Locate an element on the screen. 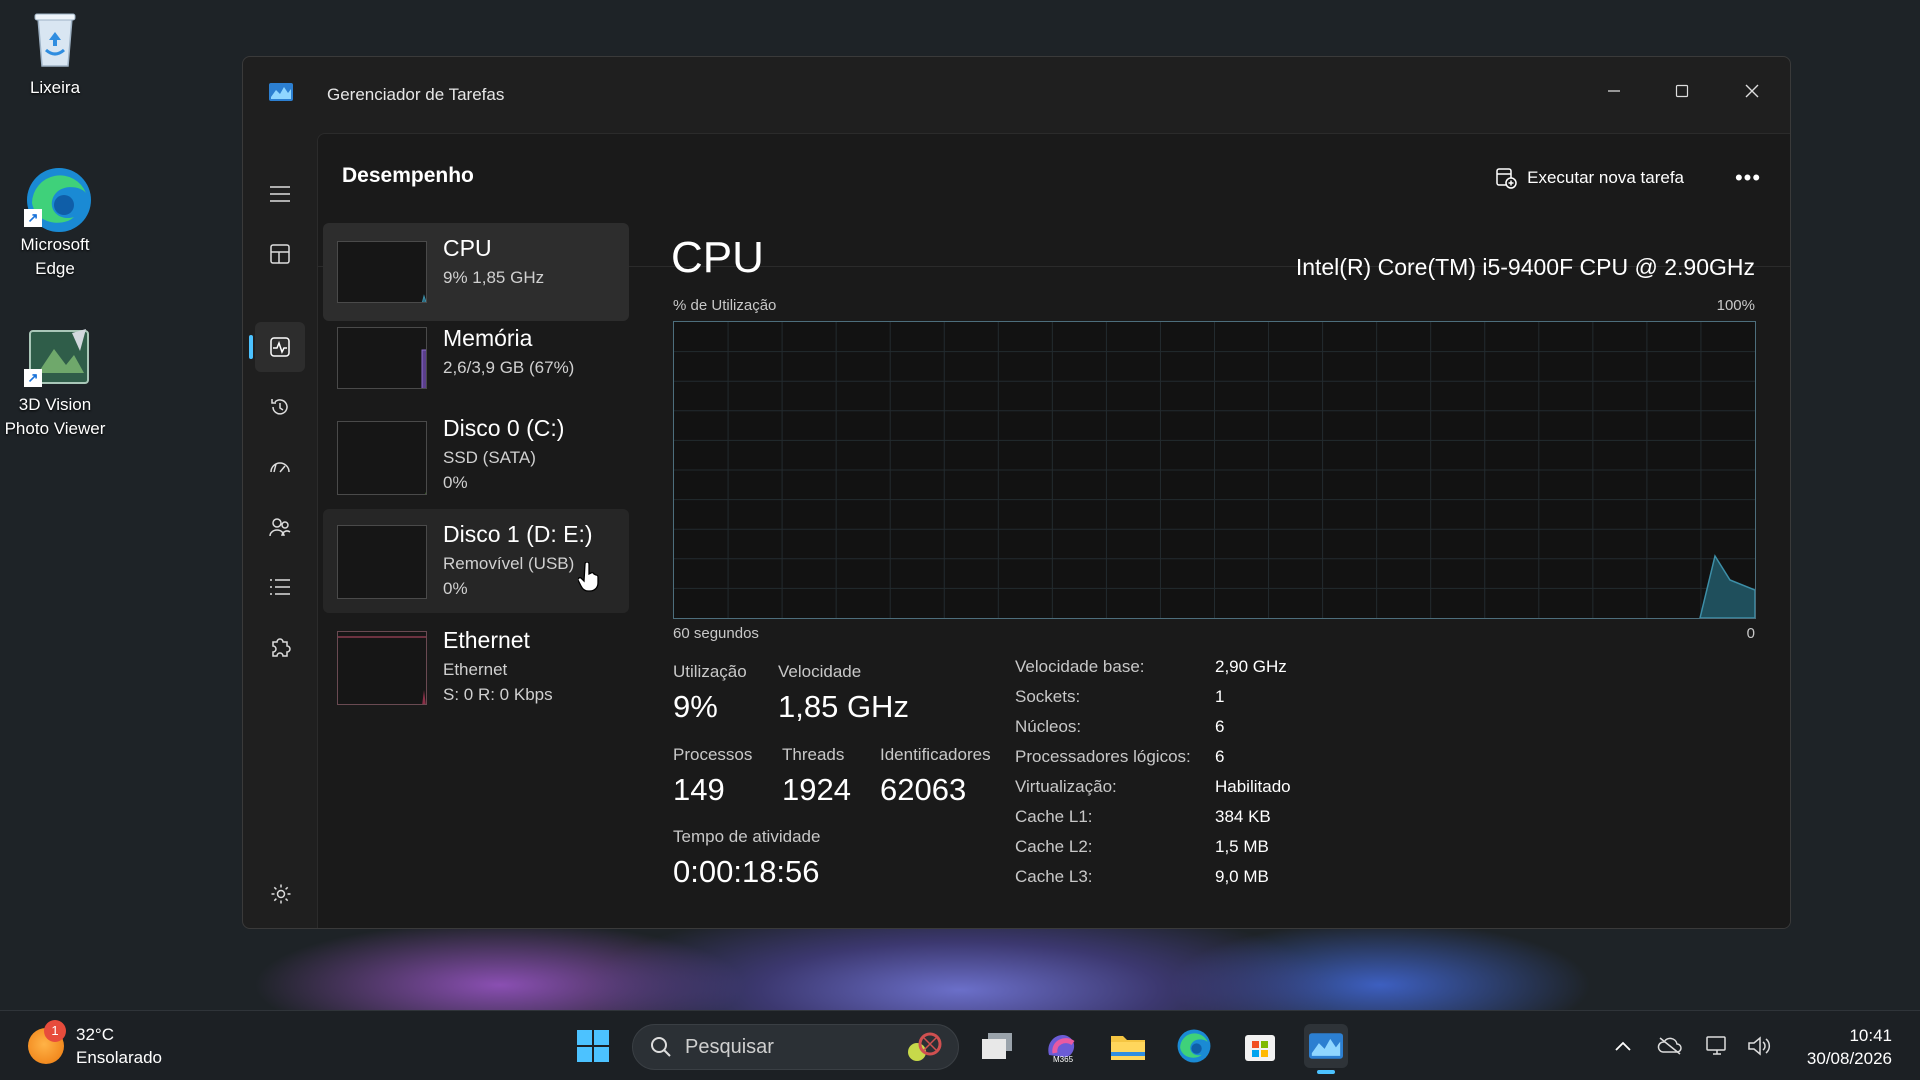 The height and width of the screenshot is (1080, 1920). perf-item-ethernet: Ethernet Ethernet S: 0 R: 0 Kbps is located at coordinates (476, 664).